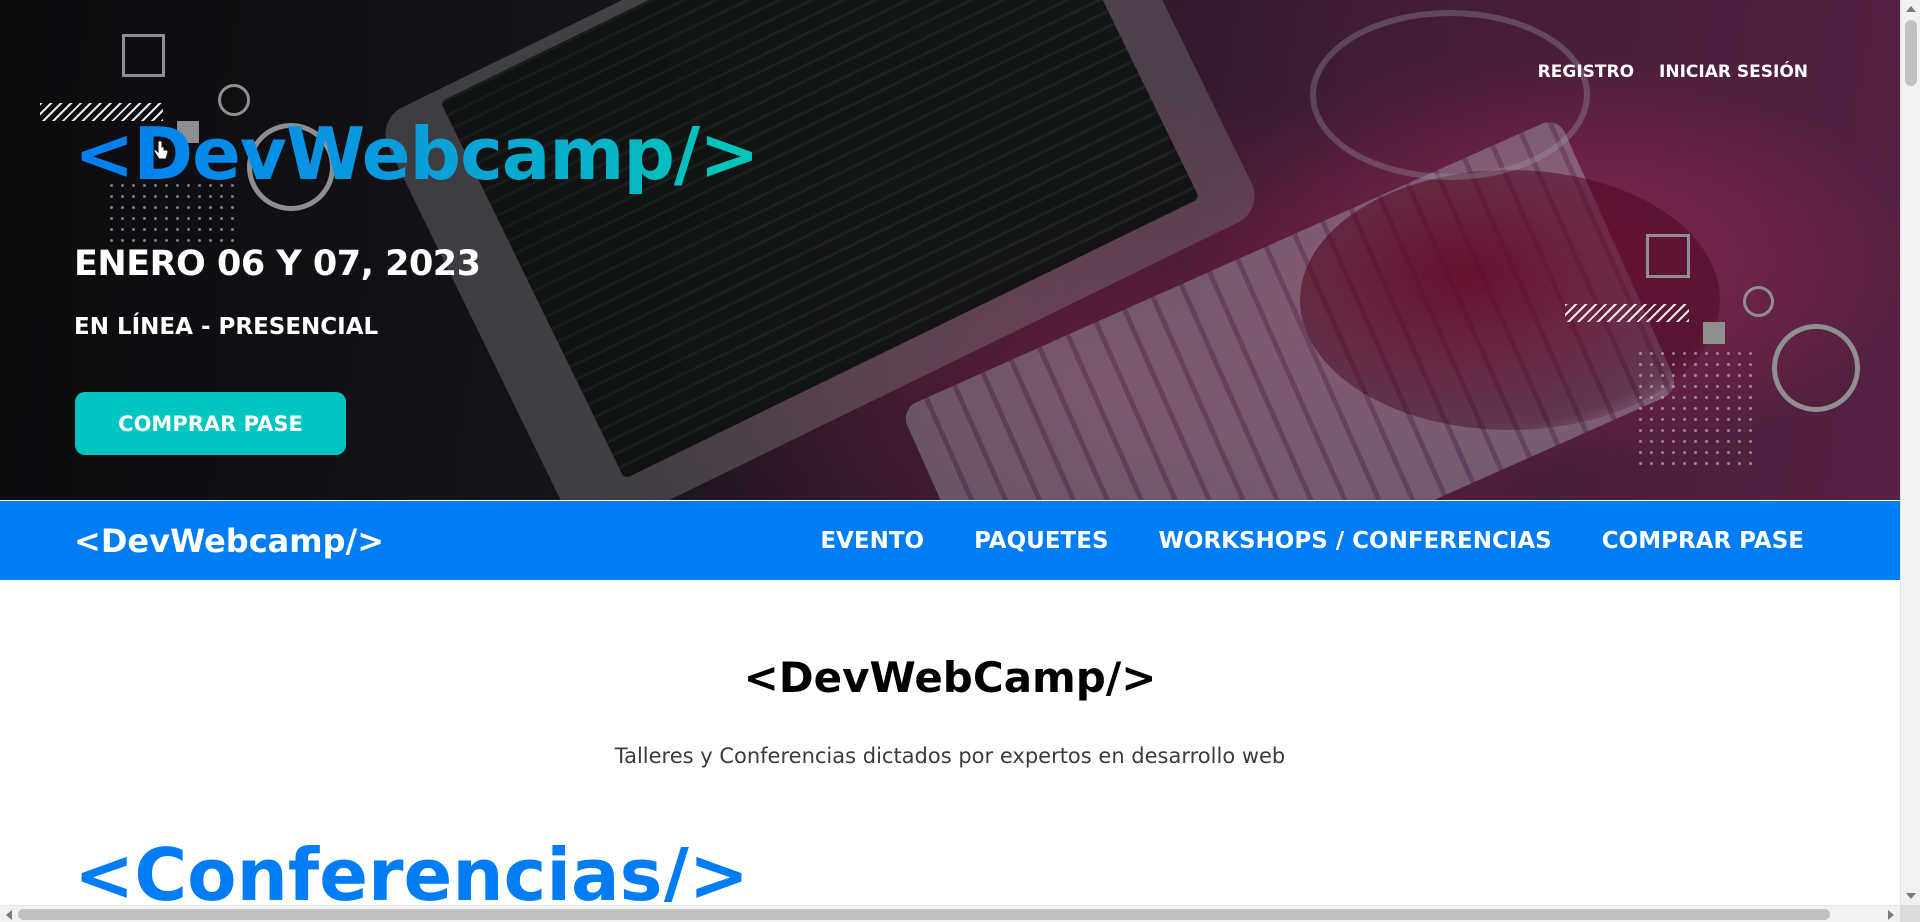 This screenshot has height=922, width=1920. Describe the element at coordinates (1714, 333) in the screenshot. I see `decor-square-filled` at that location.